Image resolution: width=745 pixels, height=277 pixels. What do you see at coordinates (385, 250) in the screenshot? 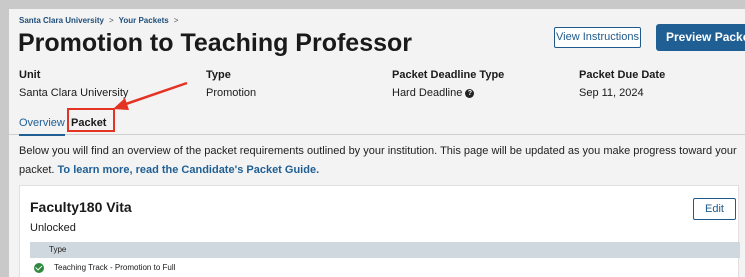
I see `table-header-type: Type` at bounding box center [385, 250].